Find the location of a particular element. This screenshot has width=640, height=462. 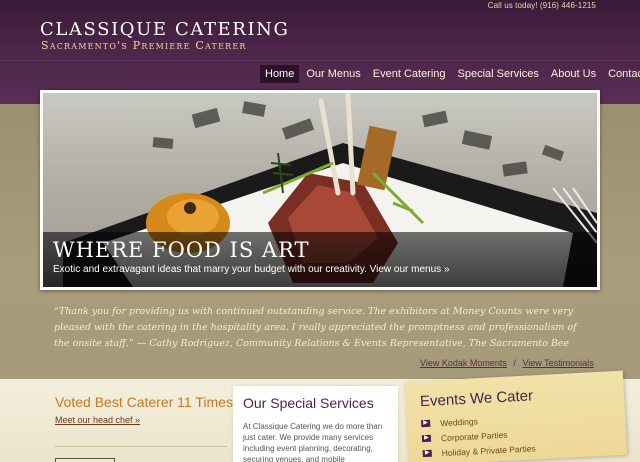

nav-event-catering: Event Catering is located at coordinates (409, 74).